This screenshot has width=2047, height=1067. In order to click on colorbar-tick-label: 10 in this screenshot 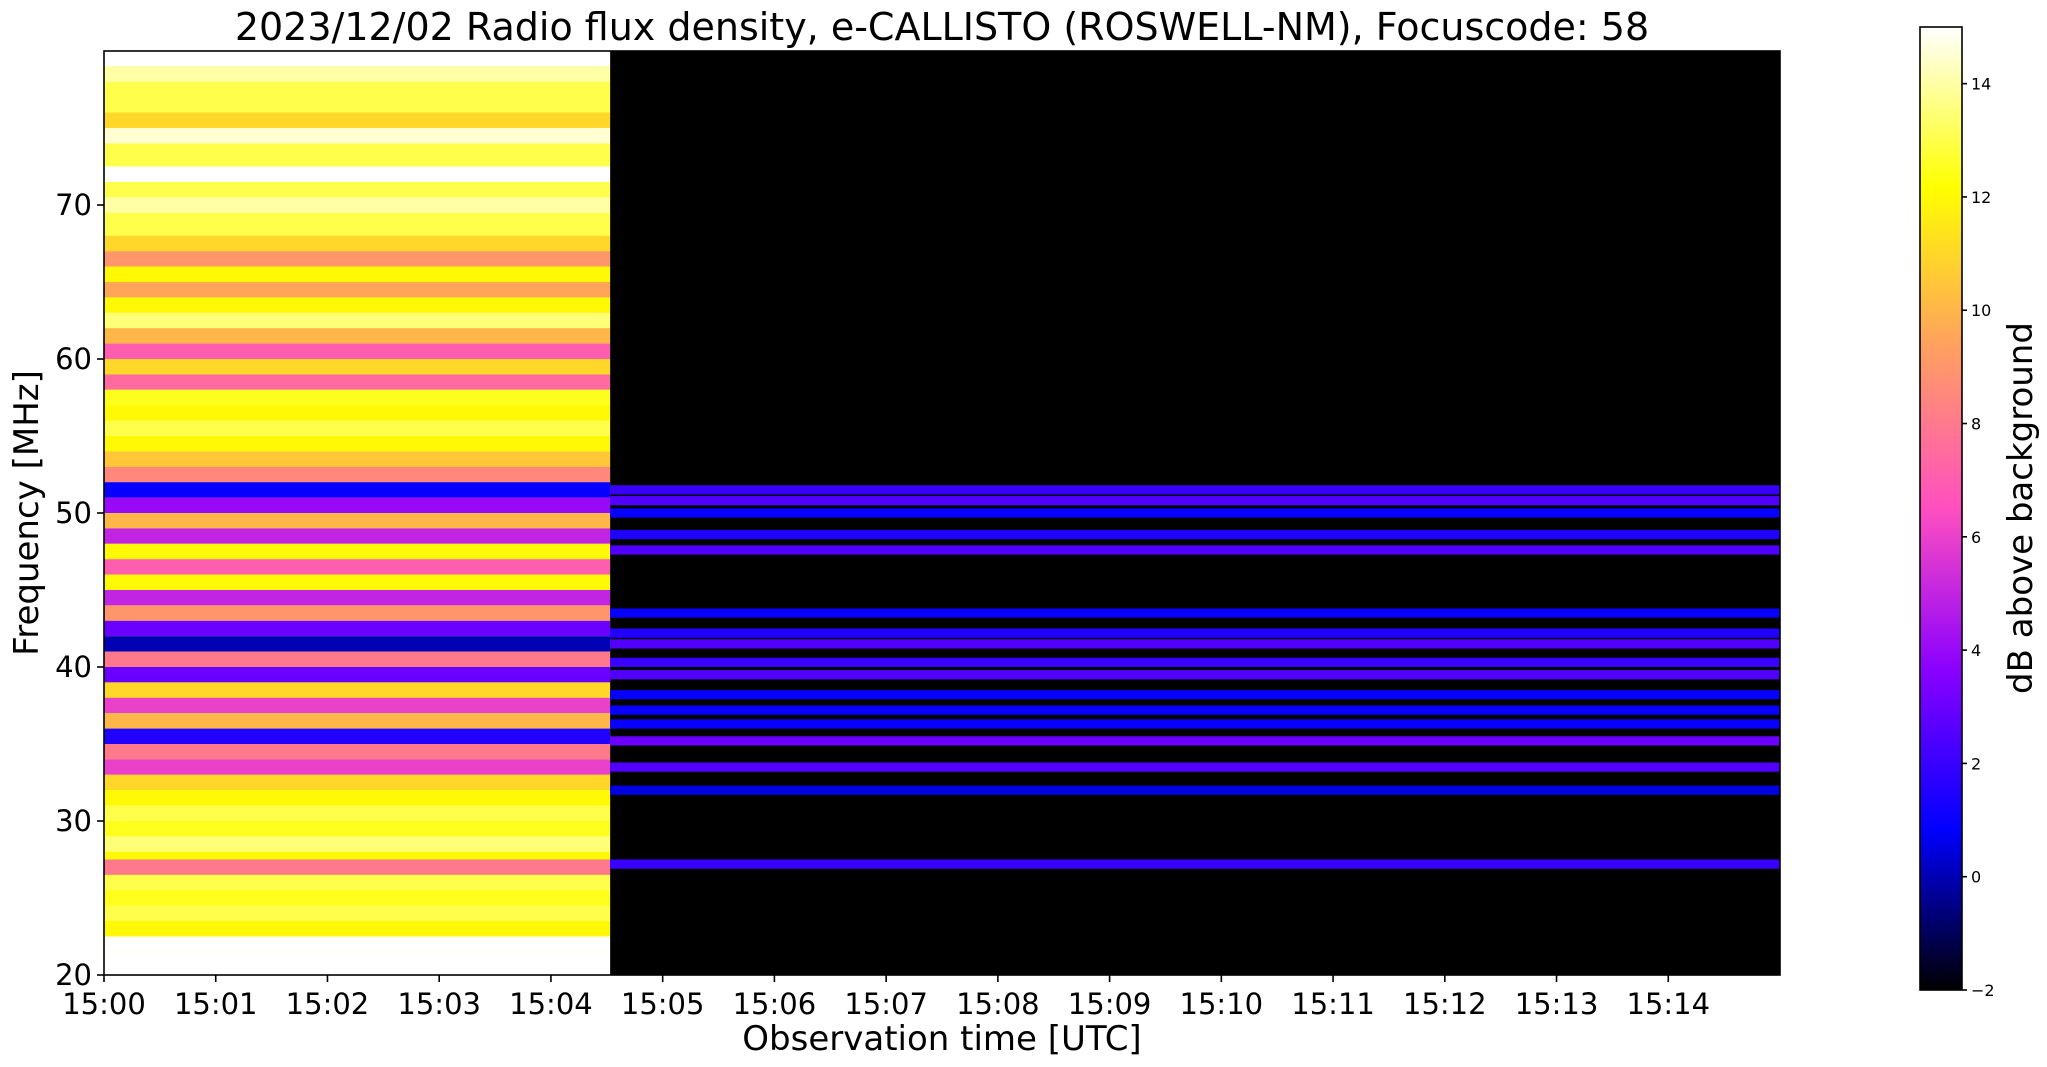, I will do `click(1981, 310)`.